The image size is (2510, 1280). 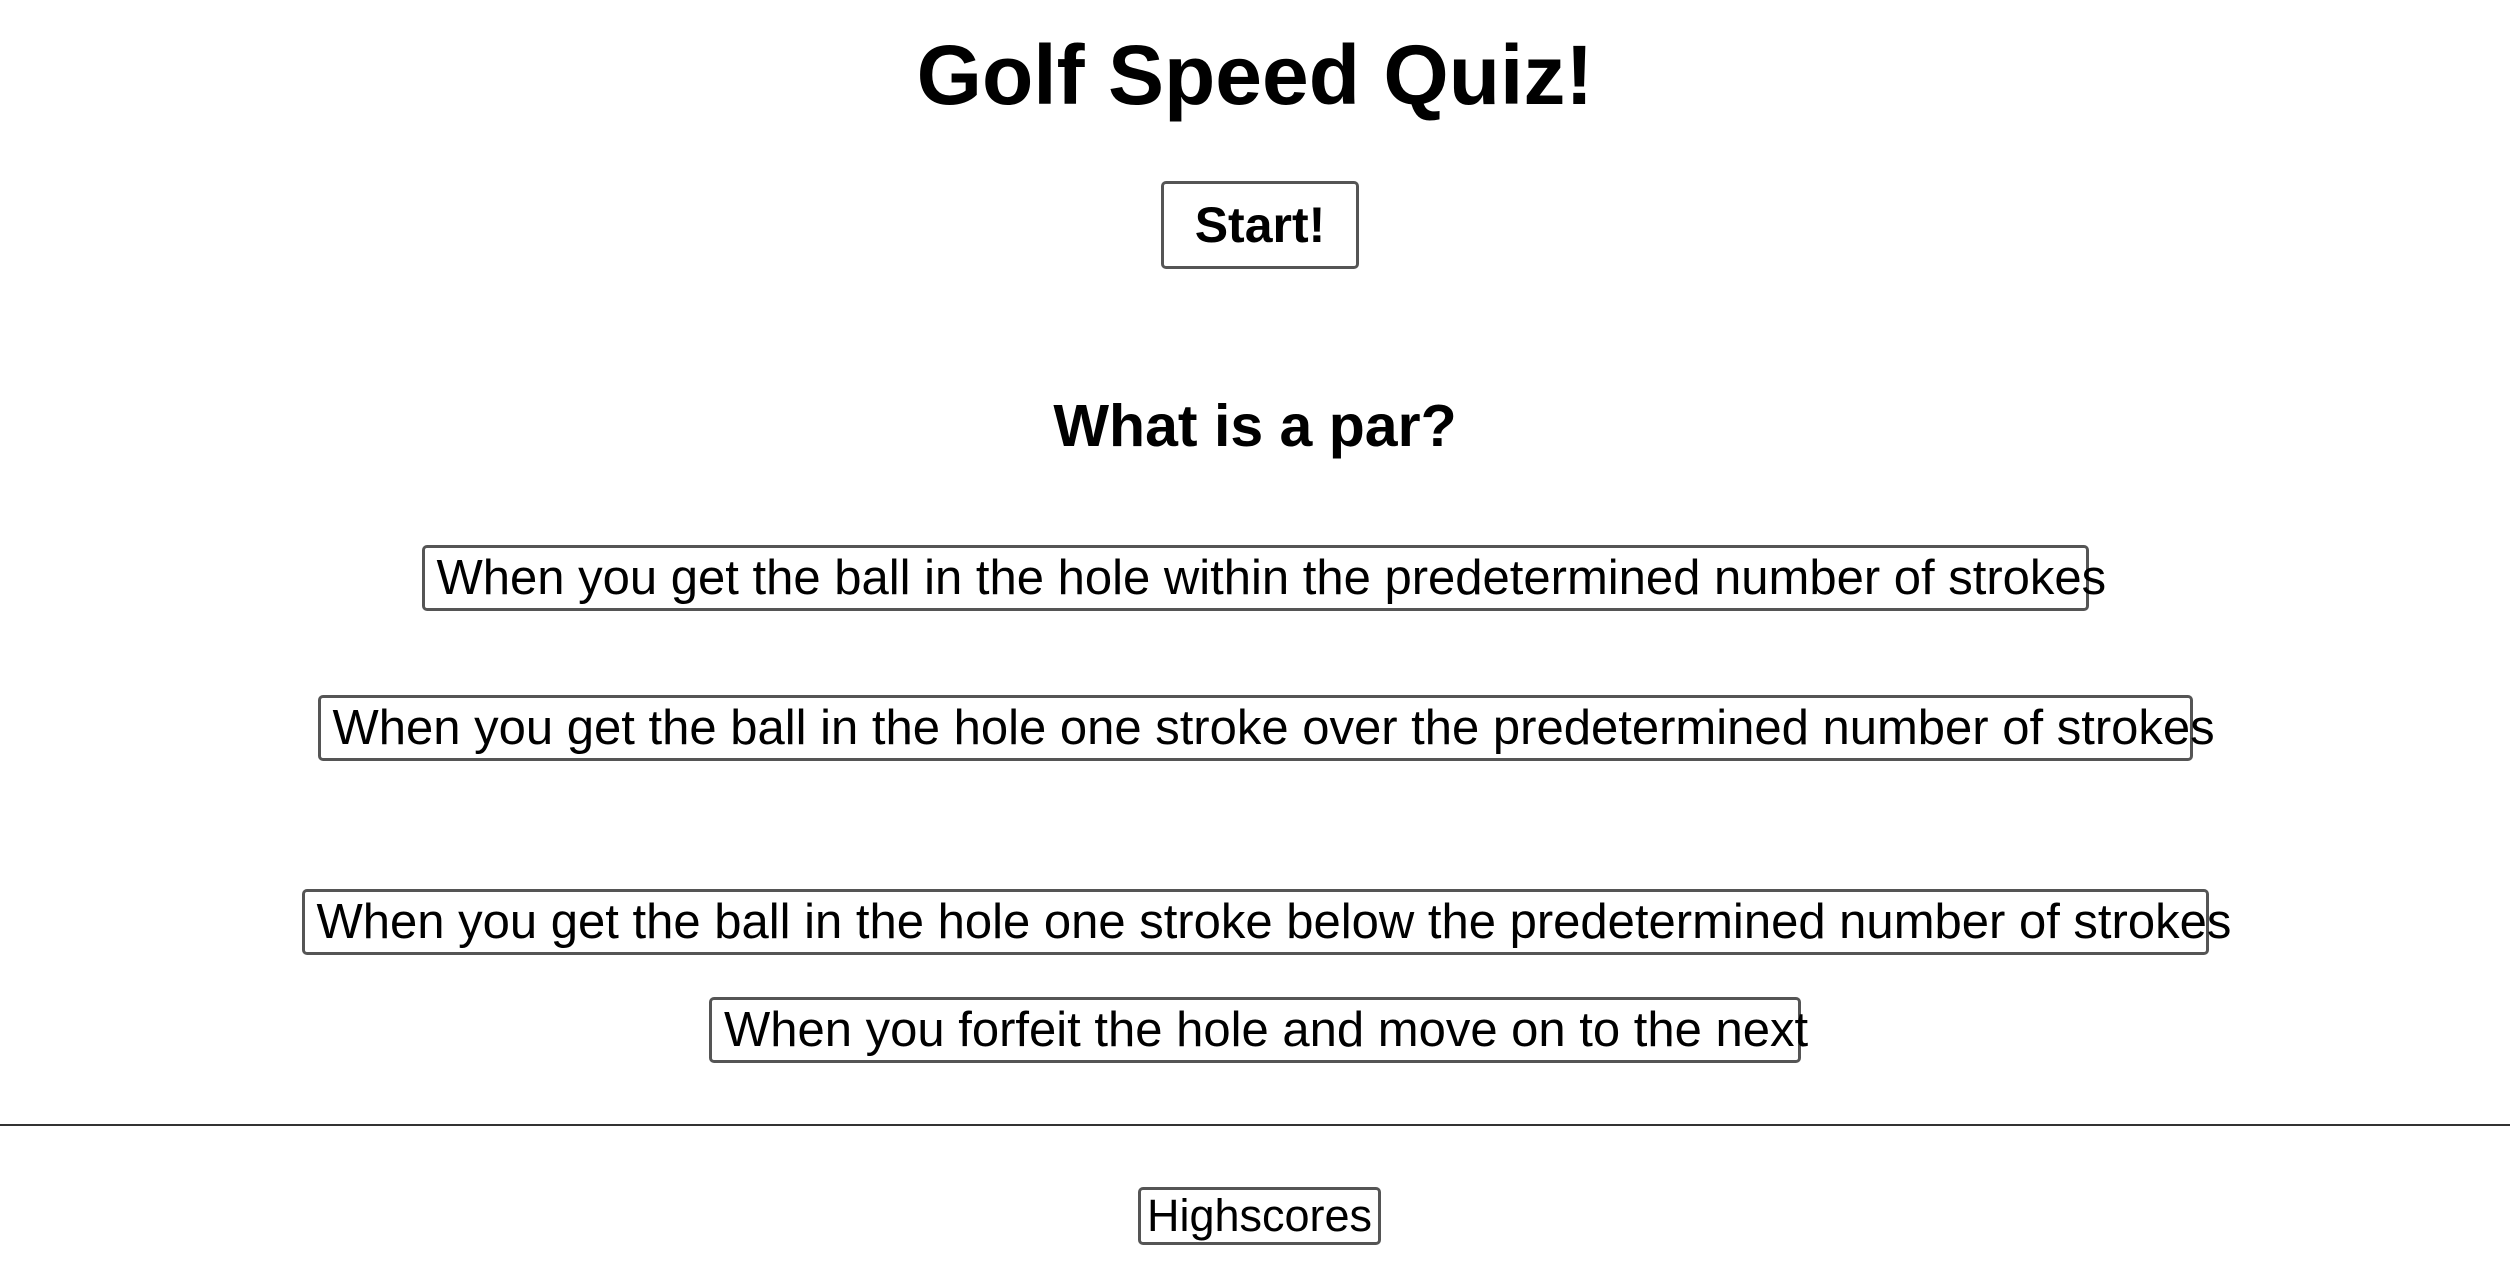 What do you see at coordinates (1255, 1125) in the screenshot?
I see `divider` at bounding box center [1255, 1125].